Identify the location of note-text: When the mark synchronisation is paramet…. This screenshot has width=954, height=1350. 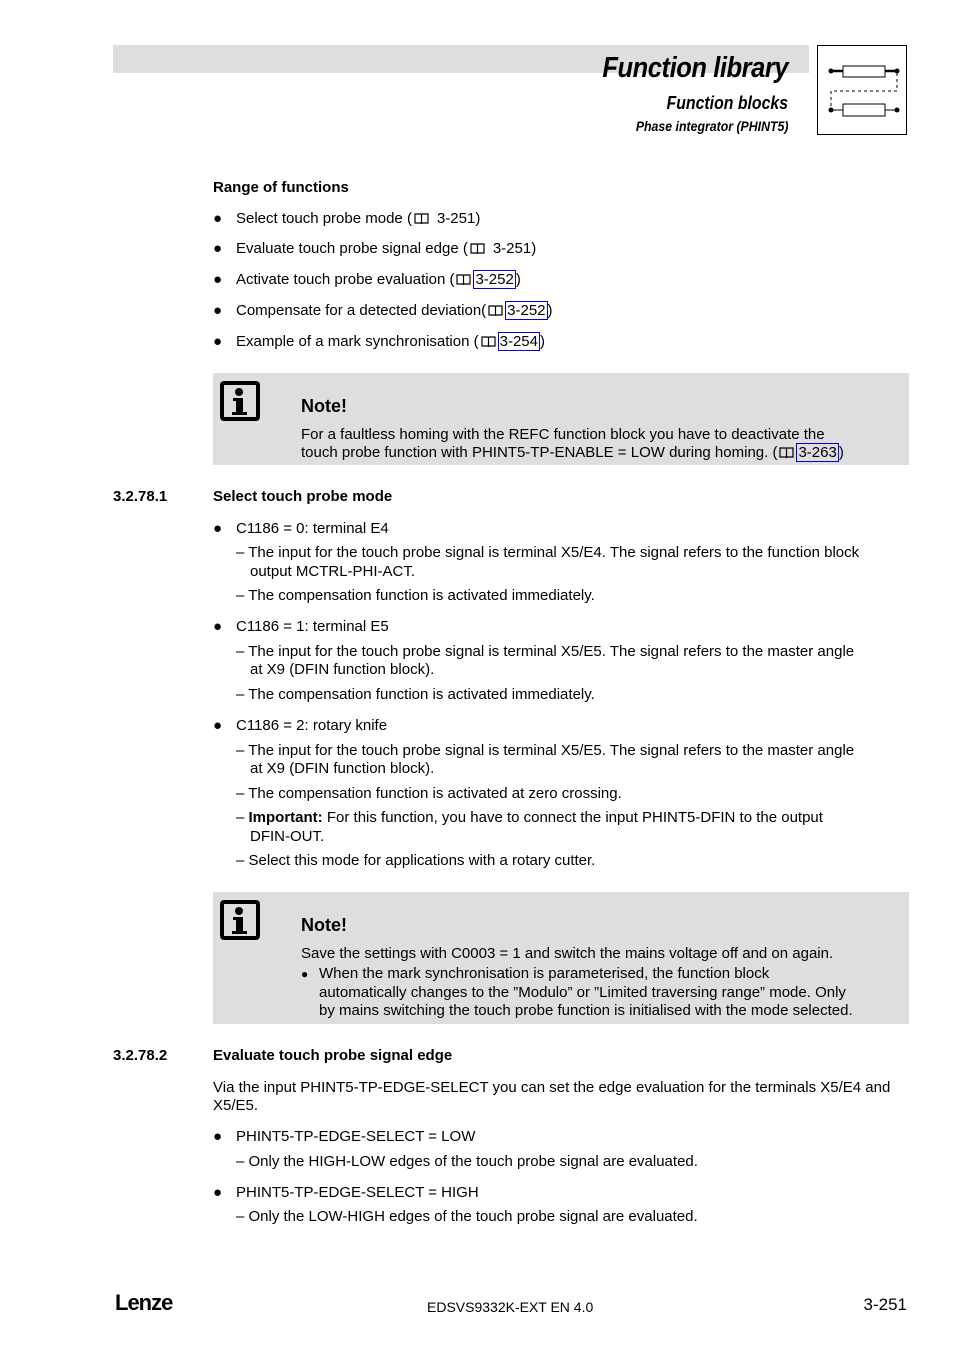
(544, 973).